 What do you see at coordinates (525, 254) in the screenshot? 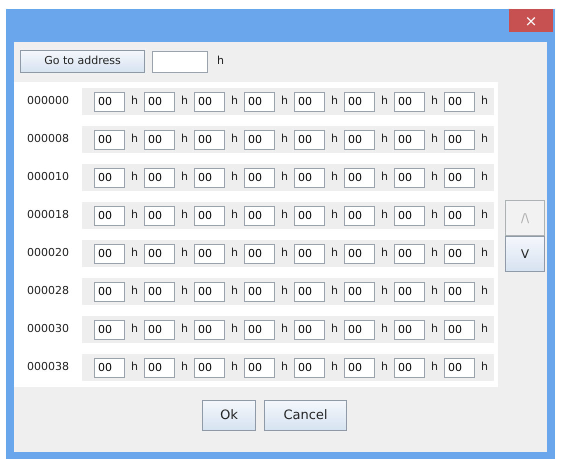
I see `scroll-down-button: V` at bounding box center [525, 254].